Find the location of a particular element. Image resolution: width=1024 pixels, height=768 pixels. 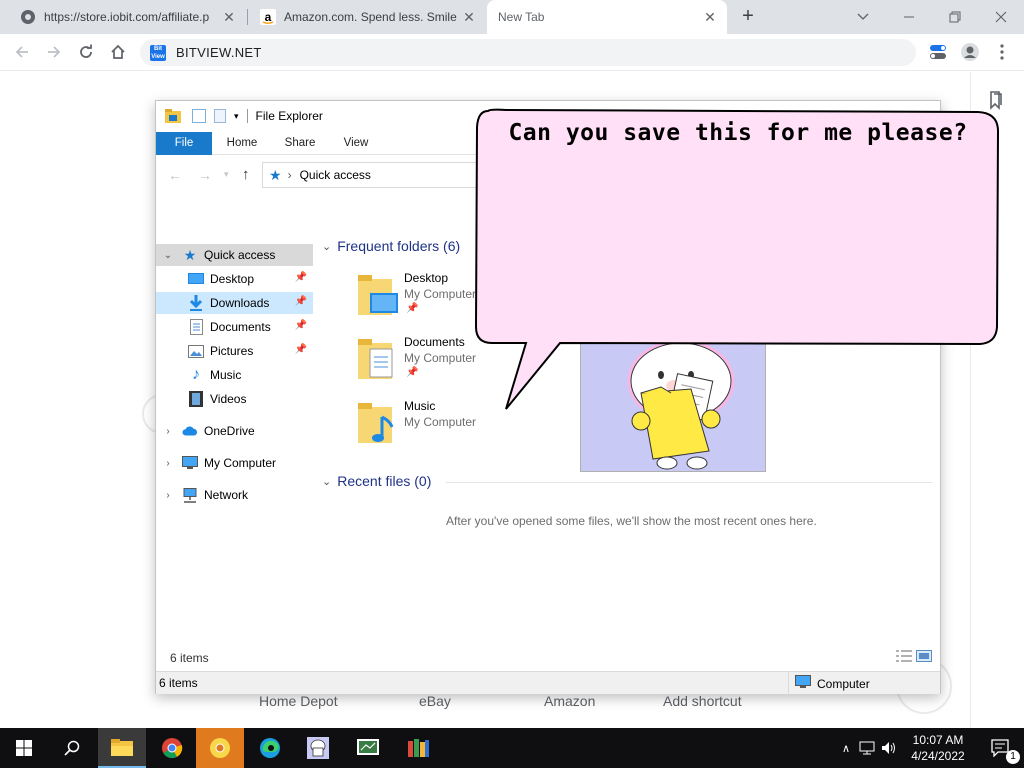

profile-button is located at coordinates (970, 52).